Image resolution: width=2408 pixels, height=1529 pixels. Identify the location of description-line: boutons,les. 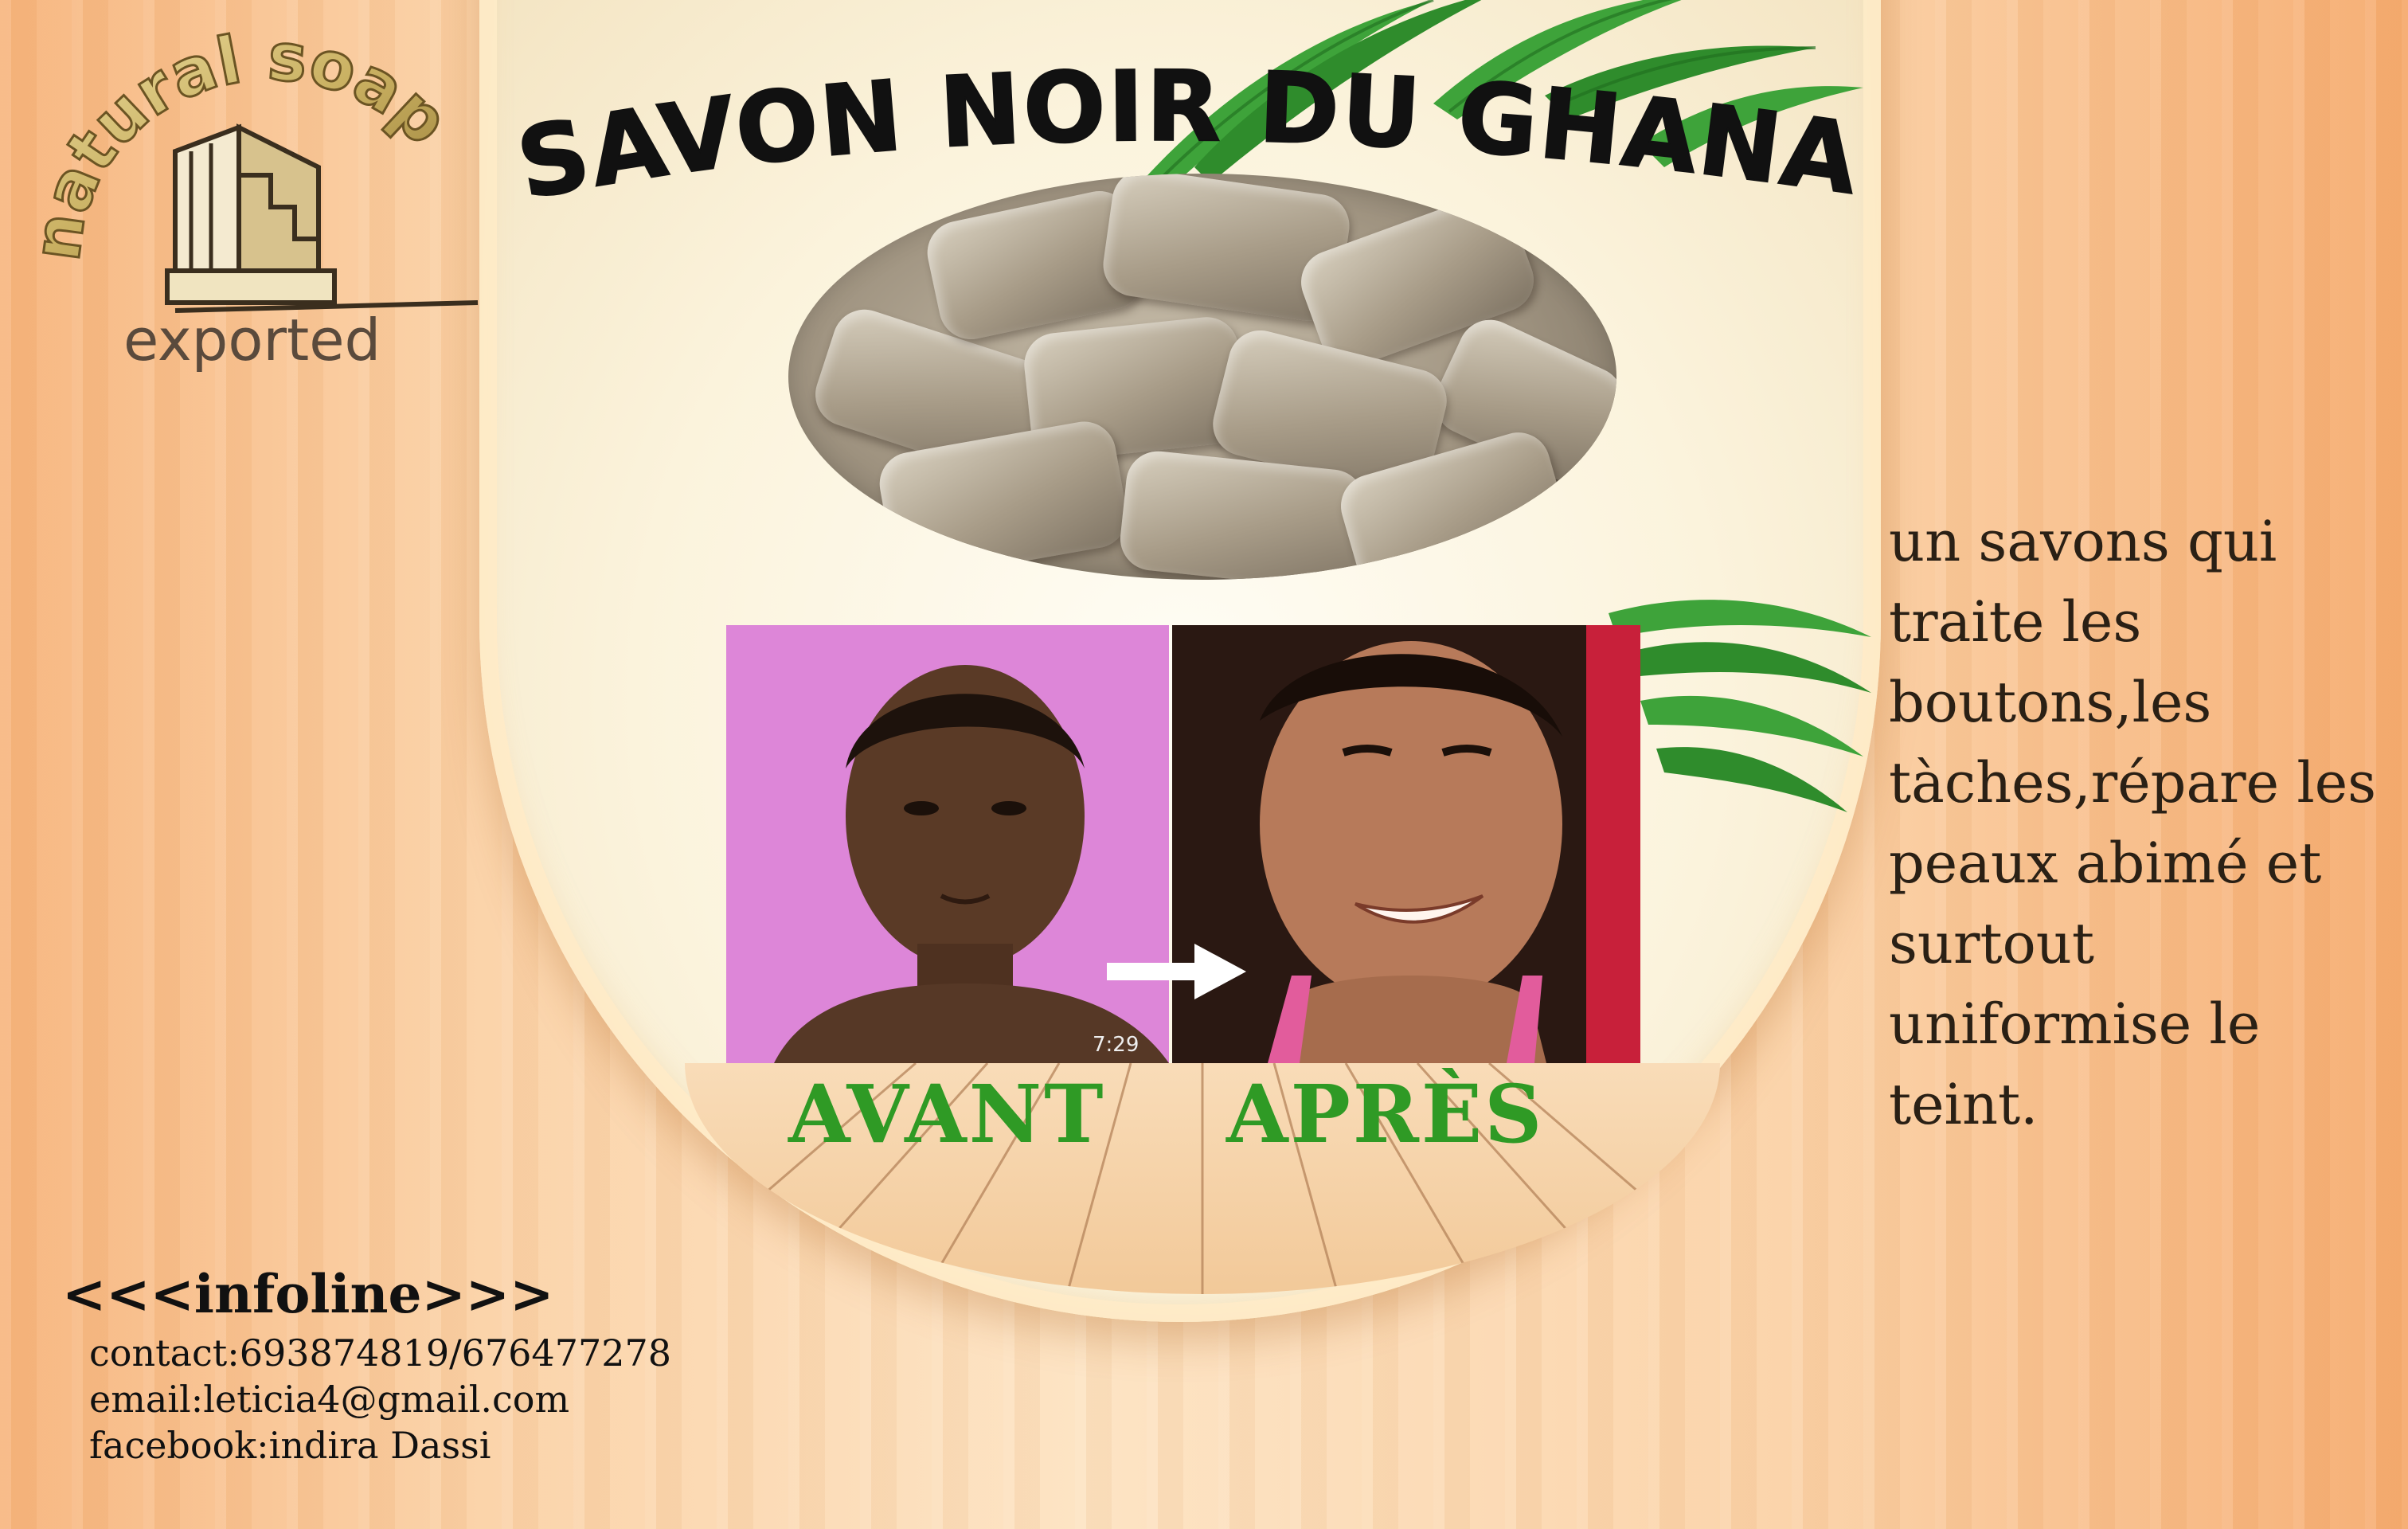
(2050, 702).